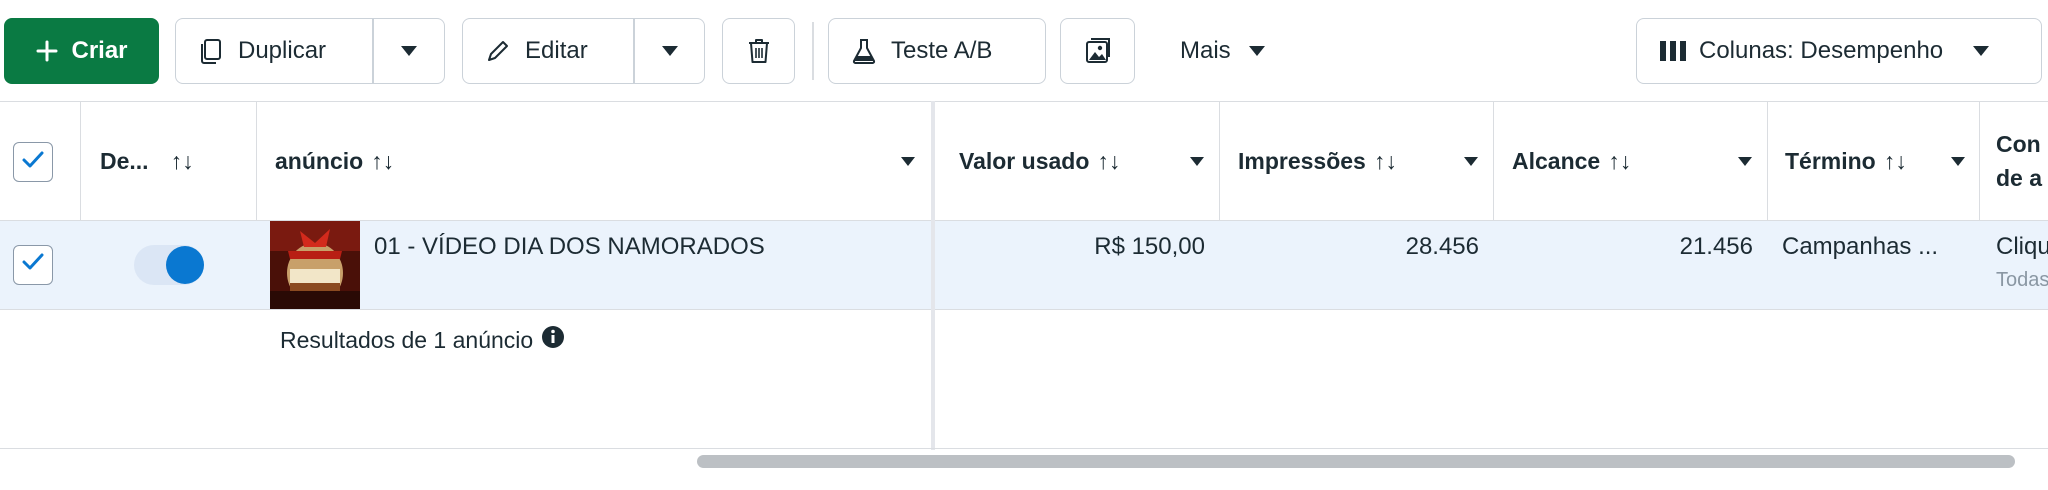  I want to click on columns-label: Colunas: Desempenho, so click(1821, 50).